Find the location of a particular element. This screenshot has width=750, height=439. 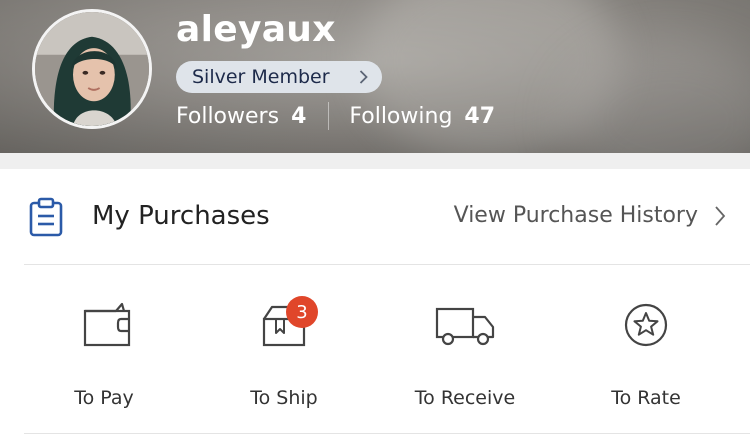

followers-count: 4 is located at coordinates (299, 116).